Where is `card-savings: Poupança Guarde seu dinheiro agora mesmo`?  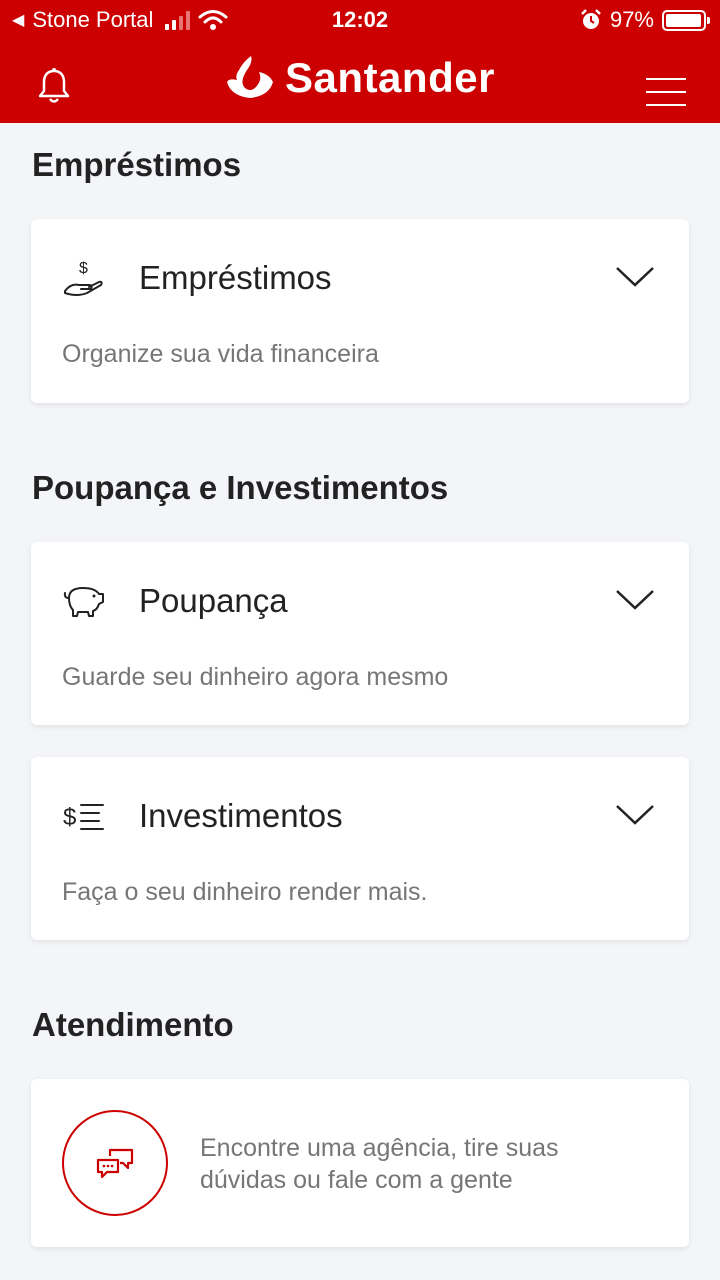 card-savings: Poupança Guarde seu dinheiro agora mesmo is located at coordinates (360, 633).